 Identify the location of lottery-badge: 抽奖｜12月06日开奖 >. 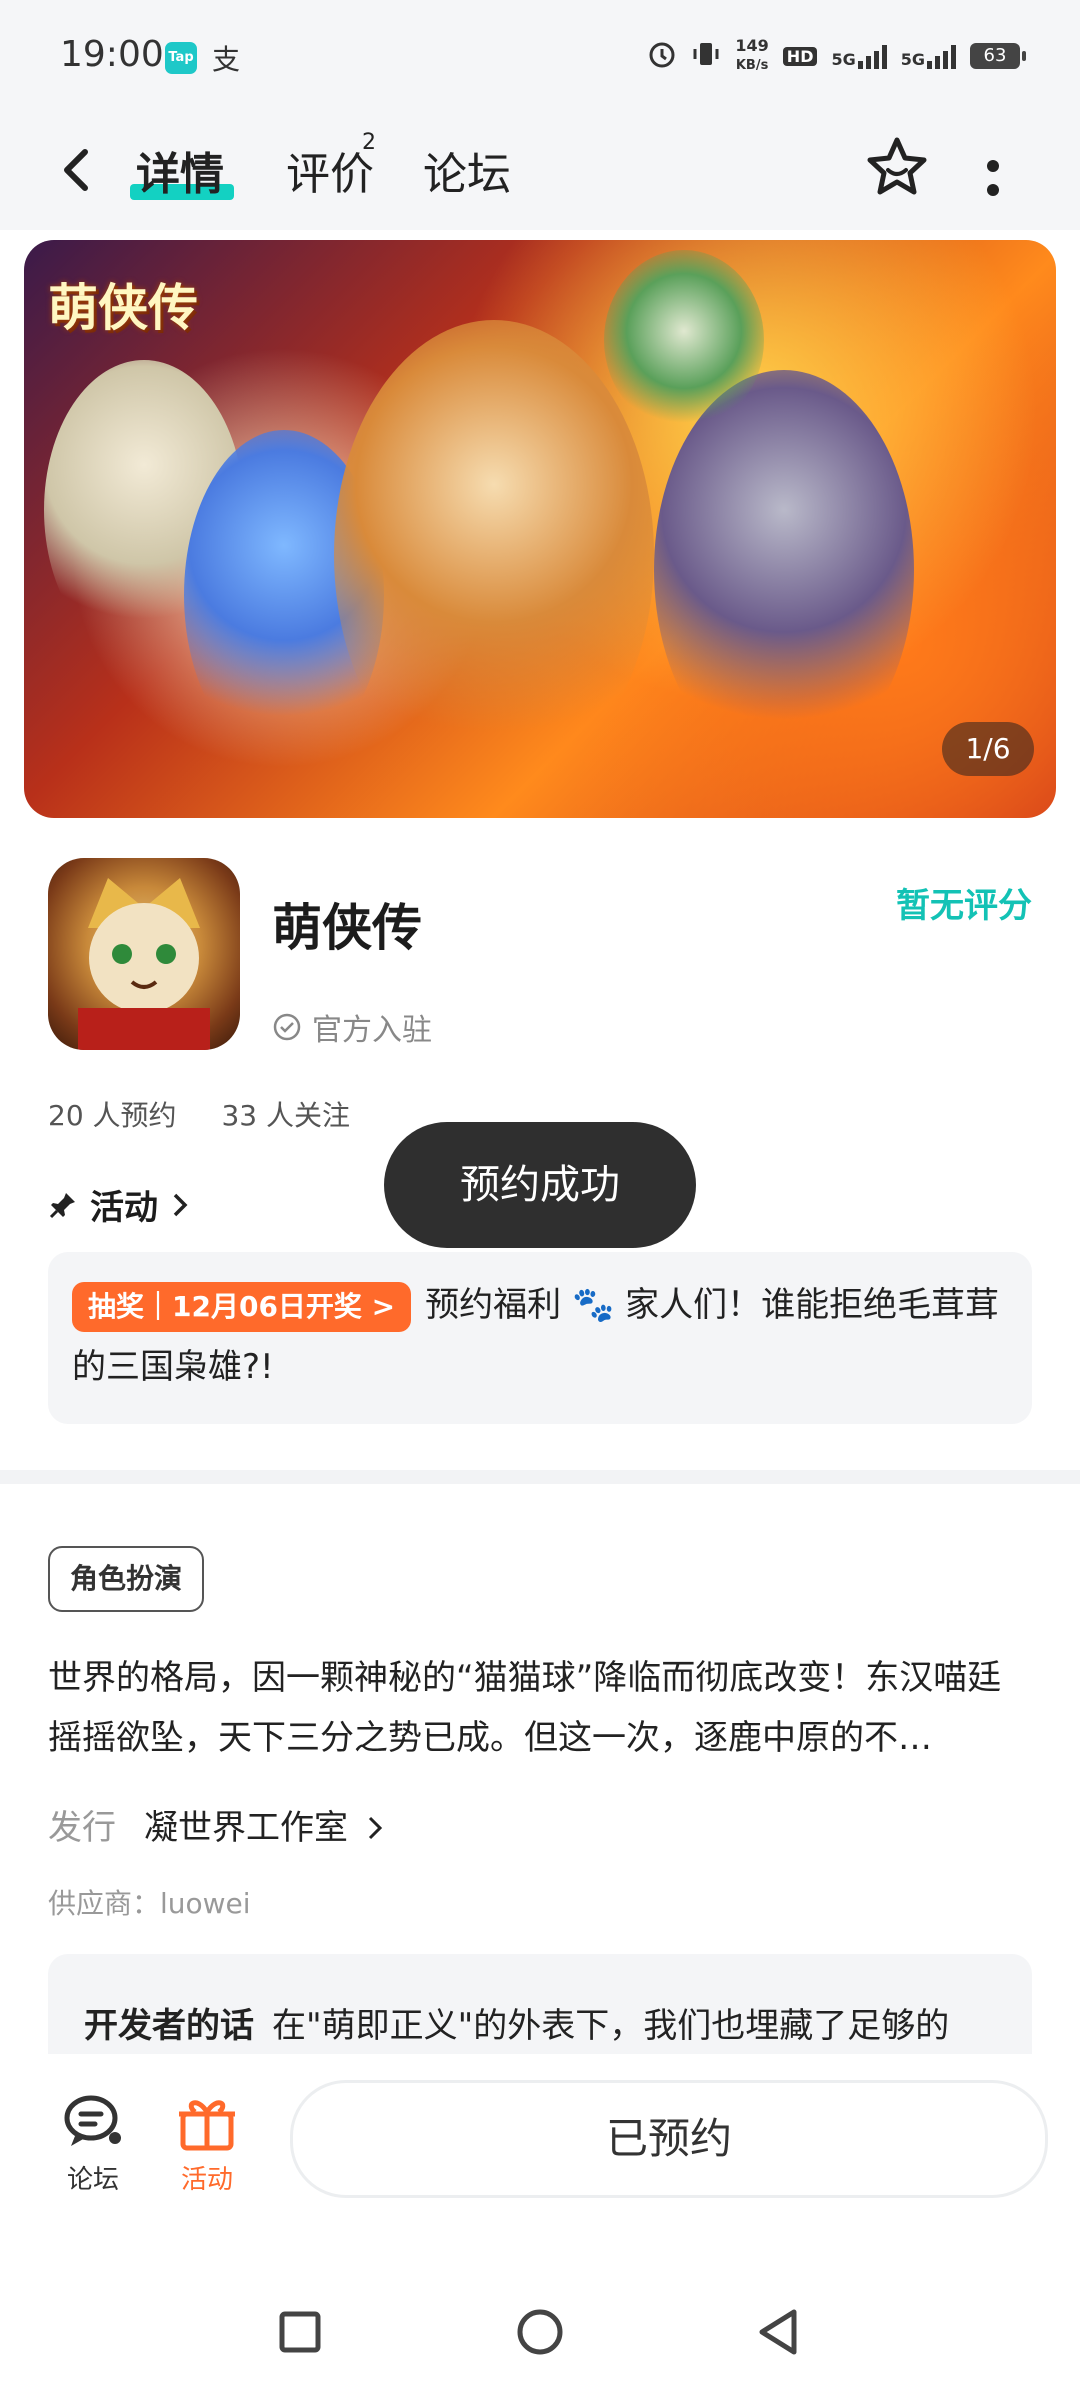
(242, 1306).